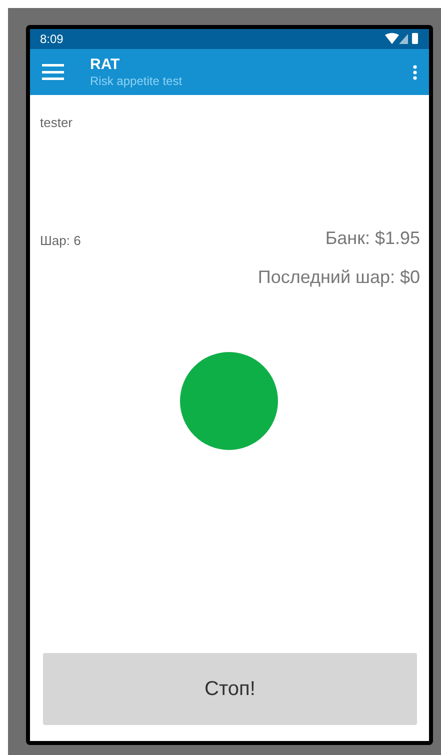  Describe the element at coordinates (372, 238) in the screenshot. I see `bank-amount: Банк: $1.95` at that location.